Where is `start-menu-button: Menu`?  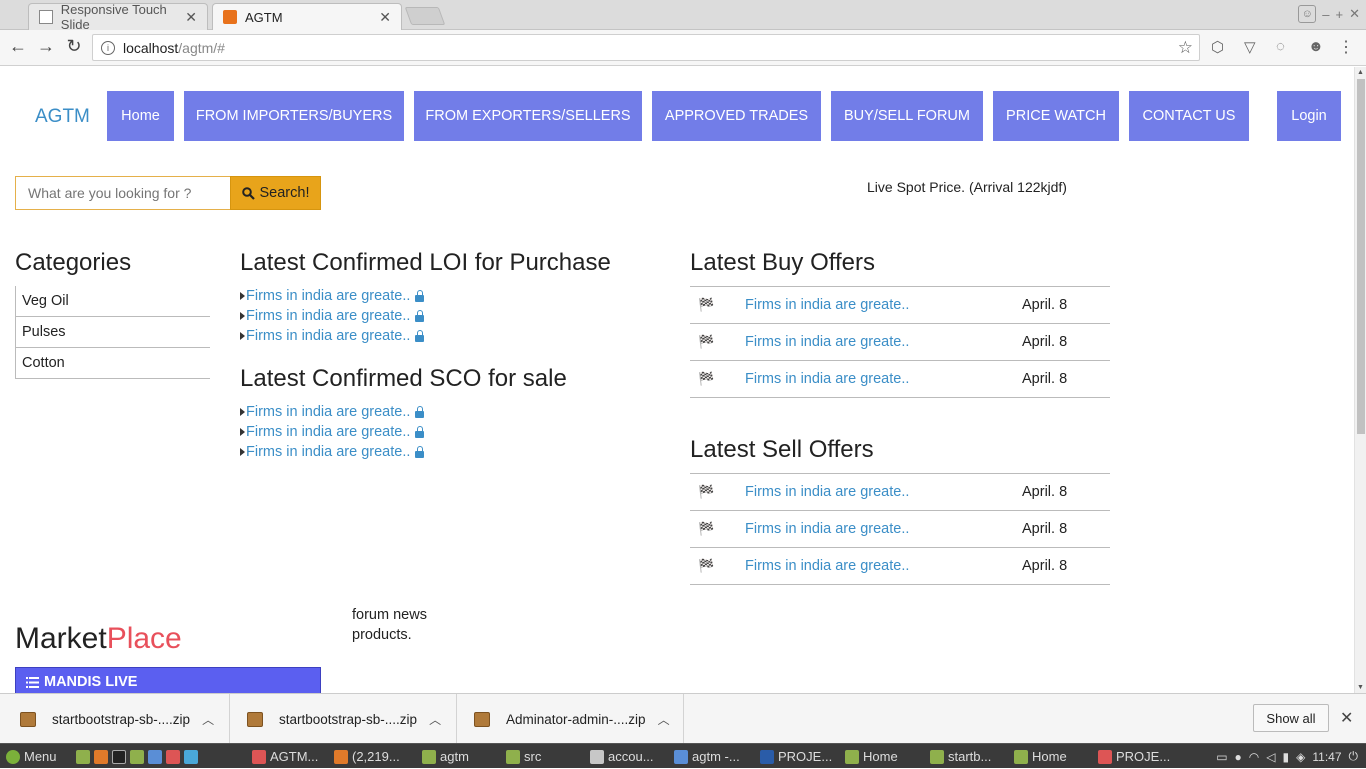
start-menu-button: Menu is located at coordinates (31, 756).